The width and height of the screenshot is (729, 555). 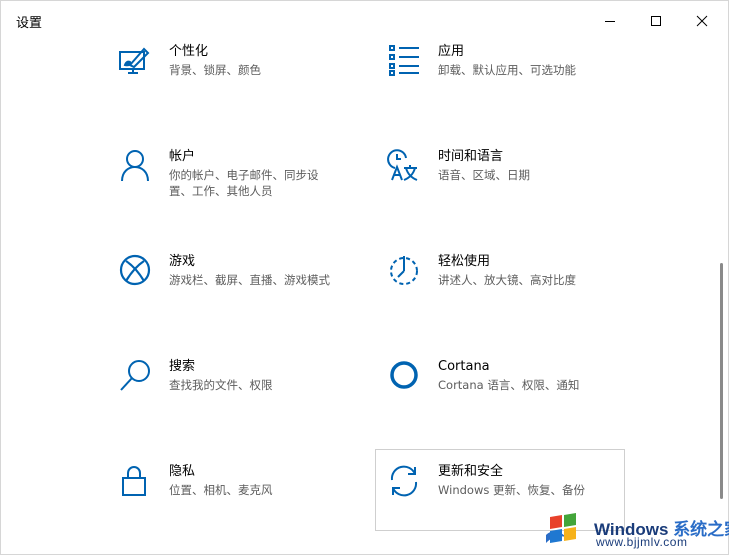 I want to click on tile-apps-name: 应用, so click(x=451, y=51).